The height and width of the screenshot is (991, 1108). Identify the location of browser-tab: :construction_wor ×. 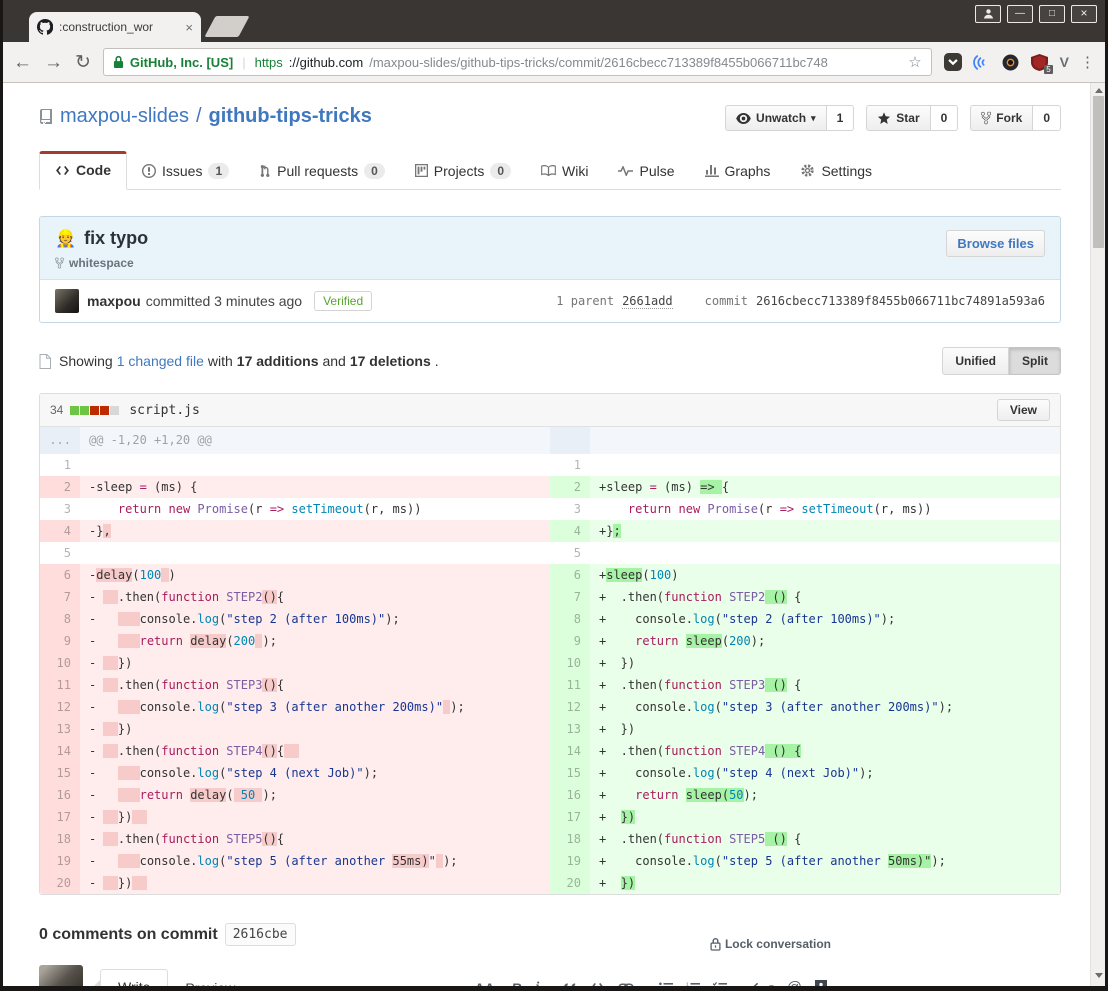
(115, 27).